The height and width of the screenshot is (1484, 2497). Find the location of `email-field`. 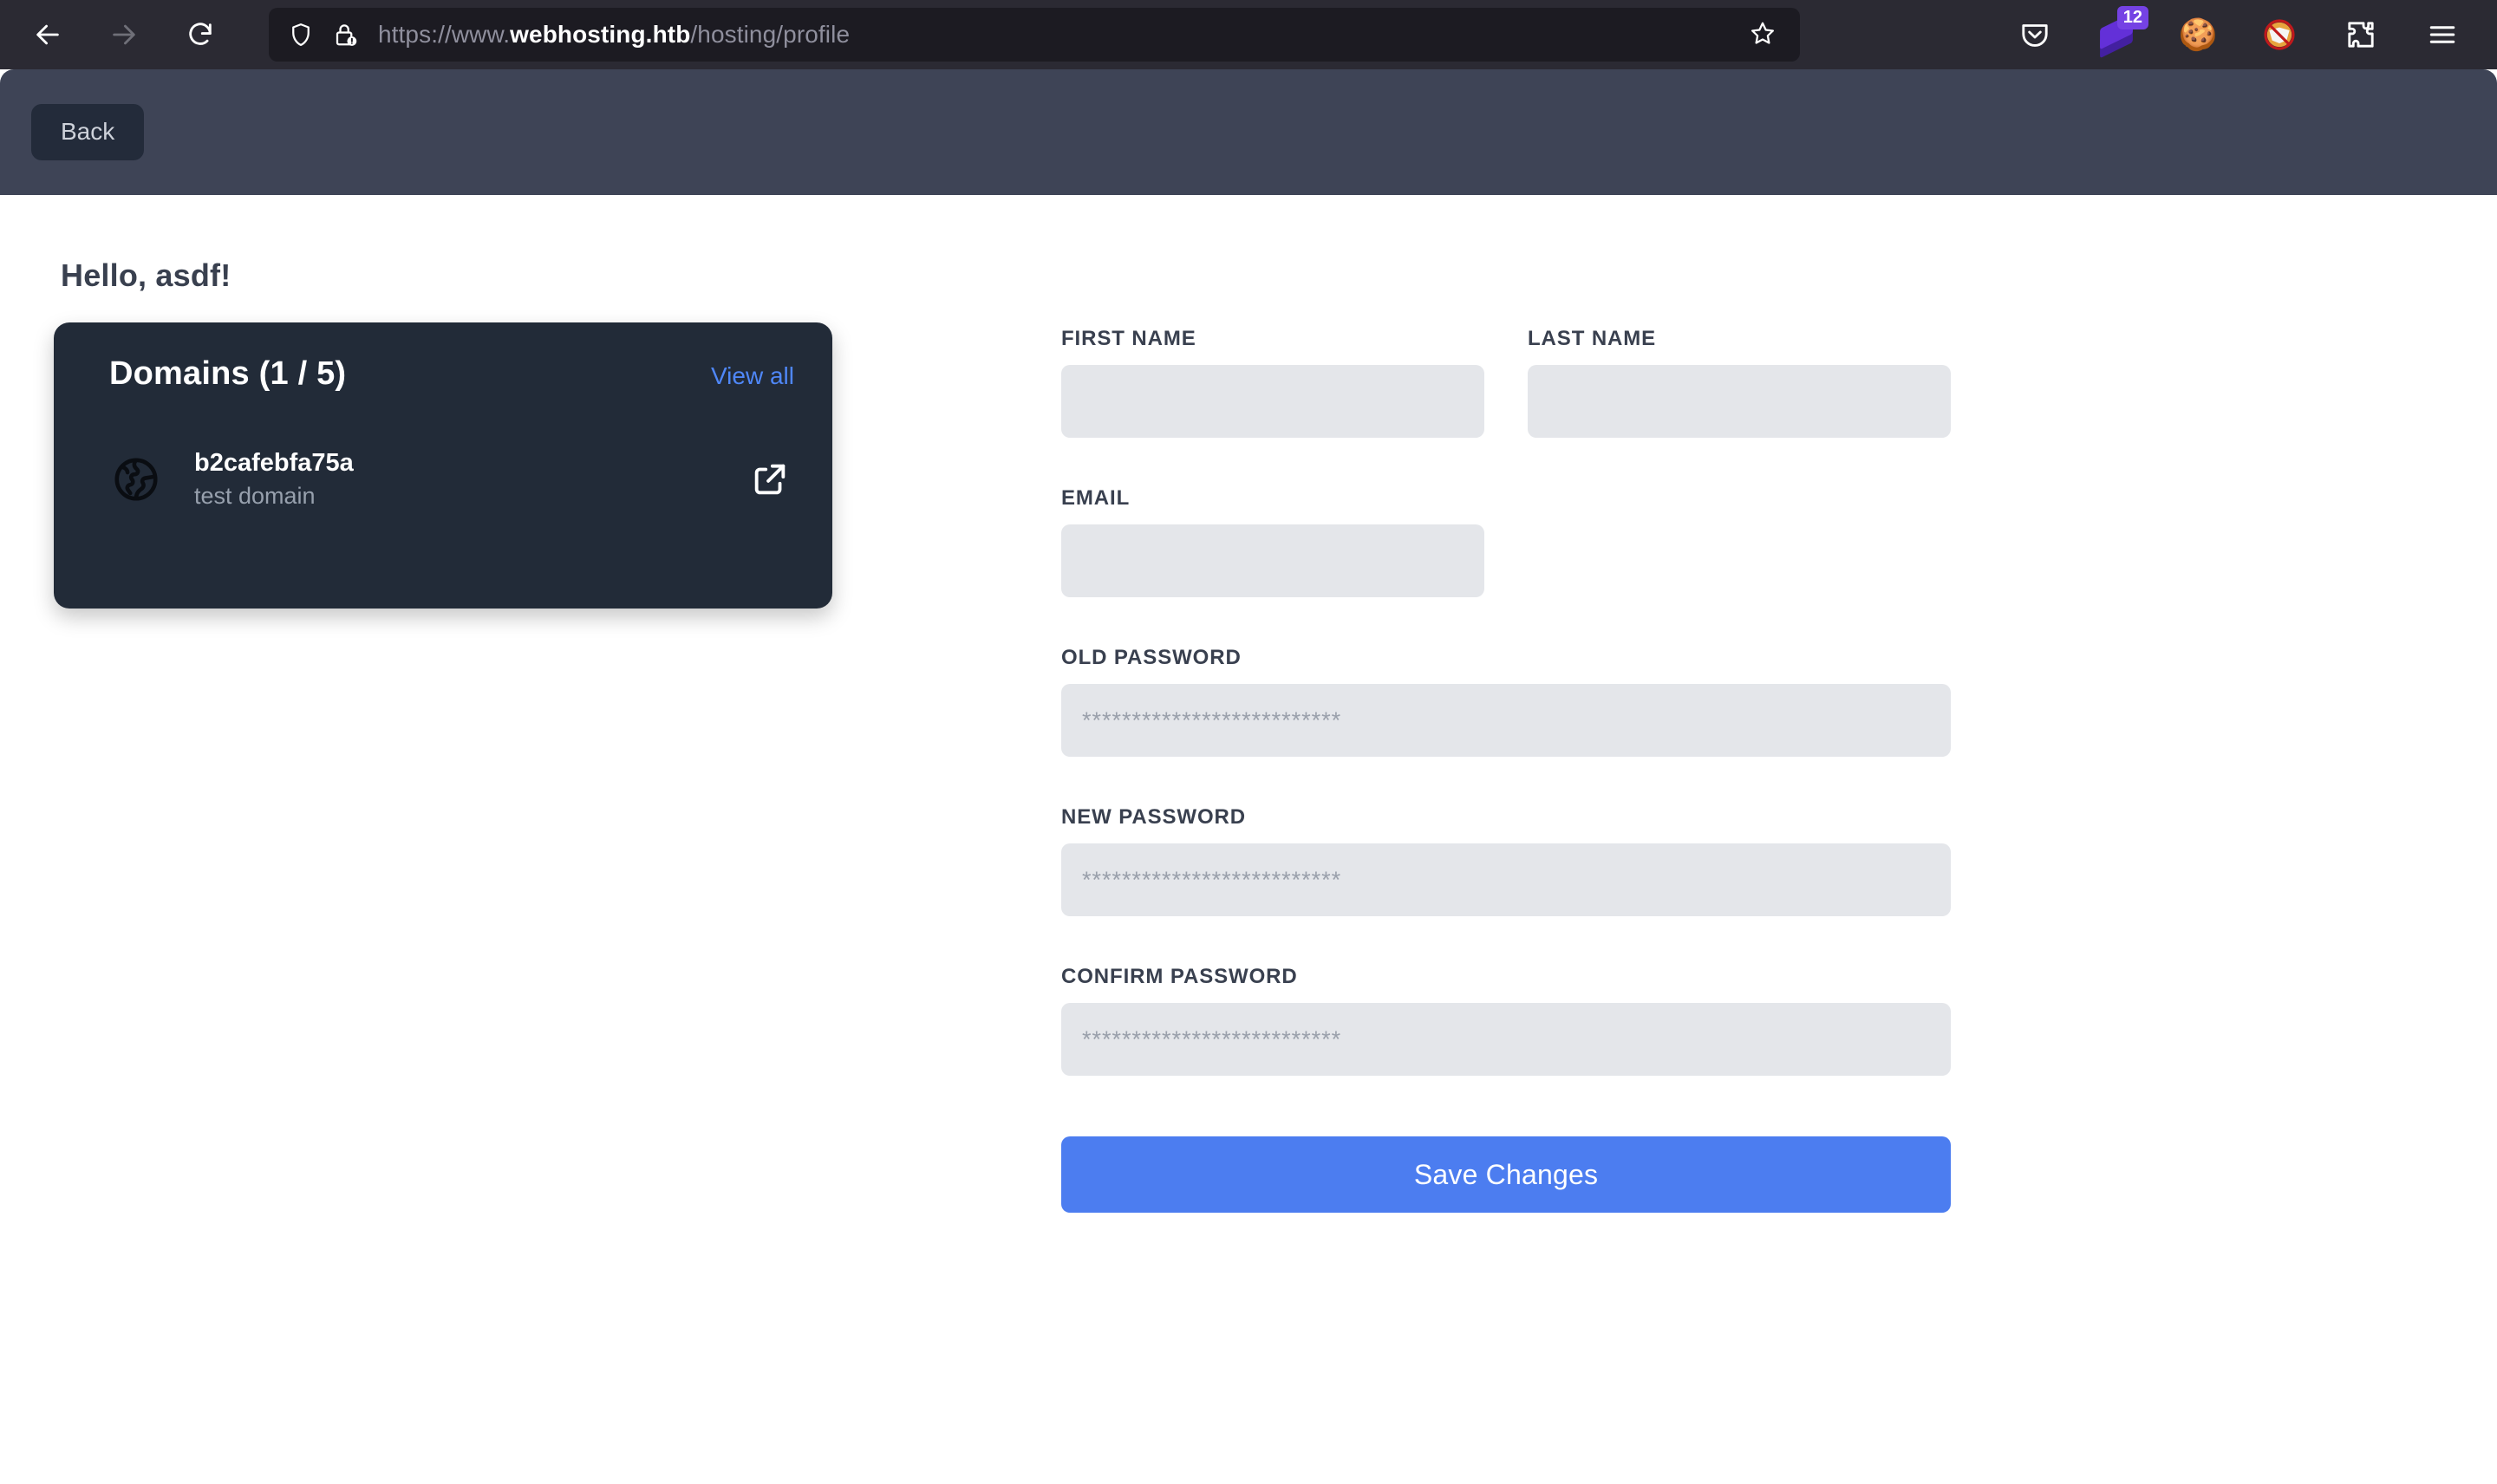

email-field is located at coordinates (1272, 560).